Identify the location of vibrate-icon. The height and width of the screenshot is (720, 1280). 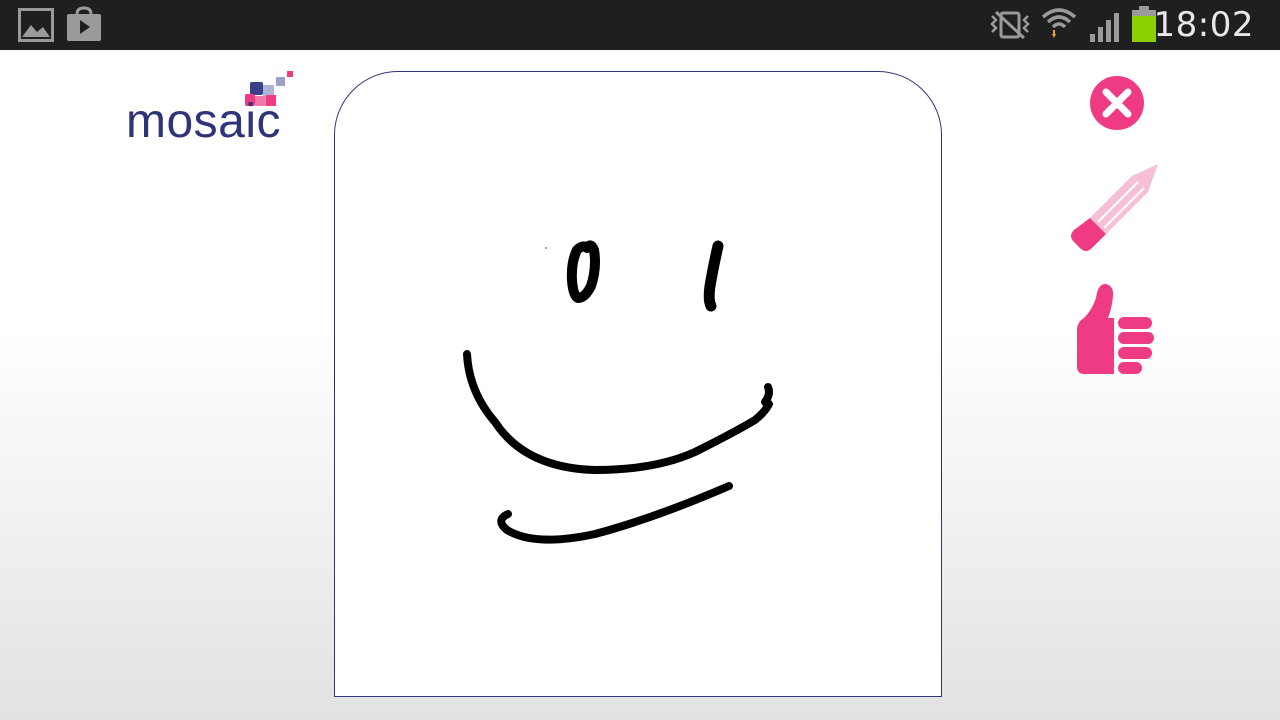
(1010, 25).